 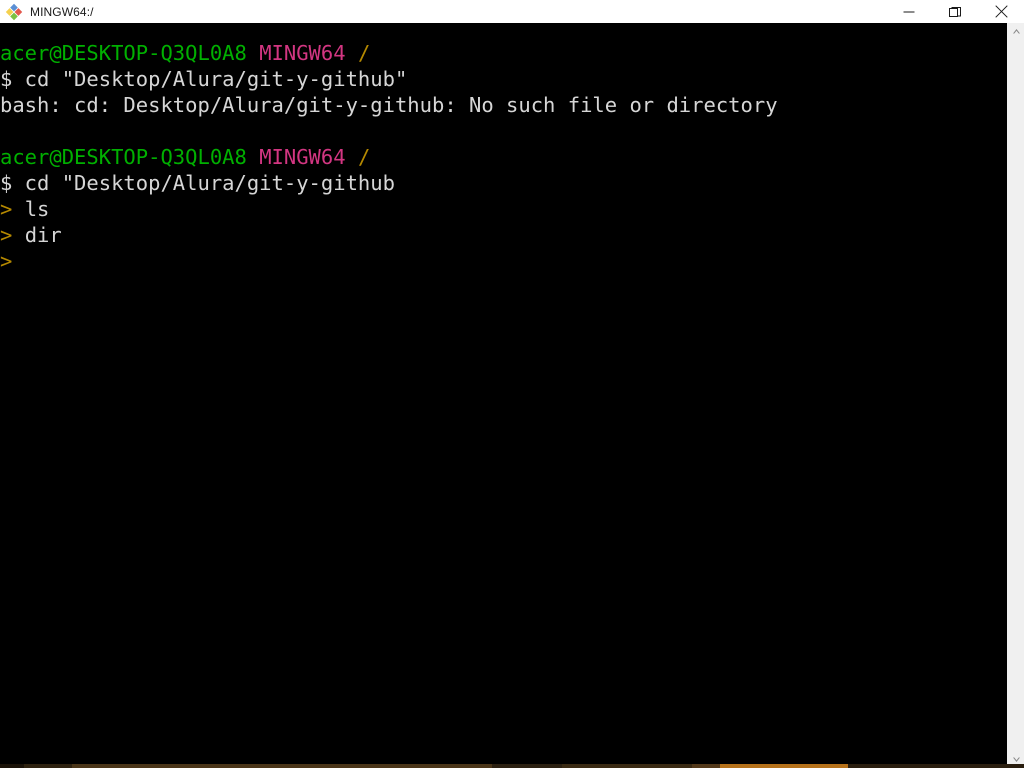 I want to click on close-button, so click(x=1001, y=11).